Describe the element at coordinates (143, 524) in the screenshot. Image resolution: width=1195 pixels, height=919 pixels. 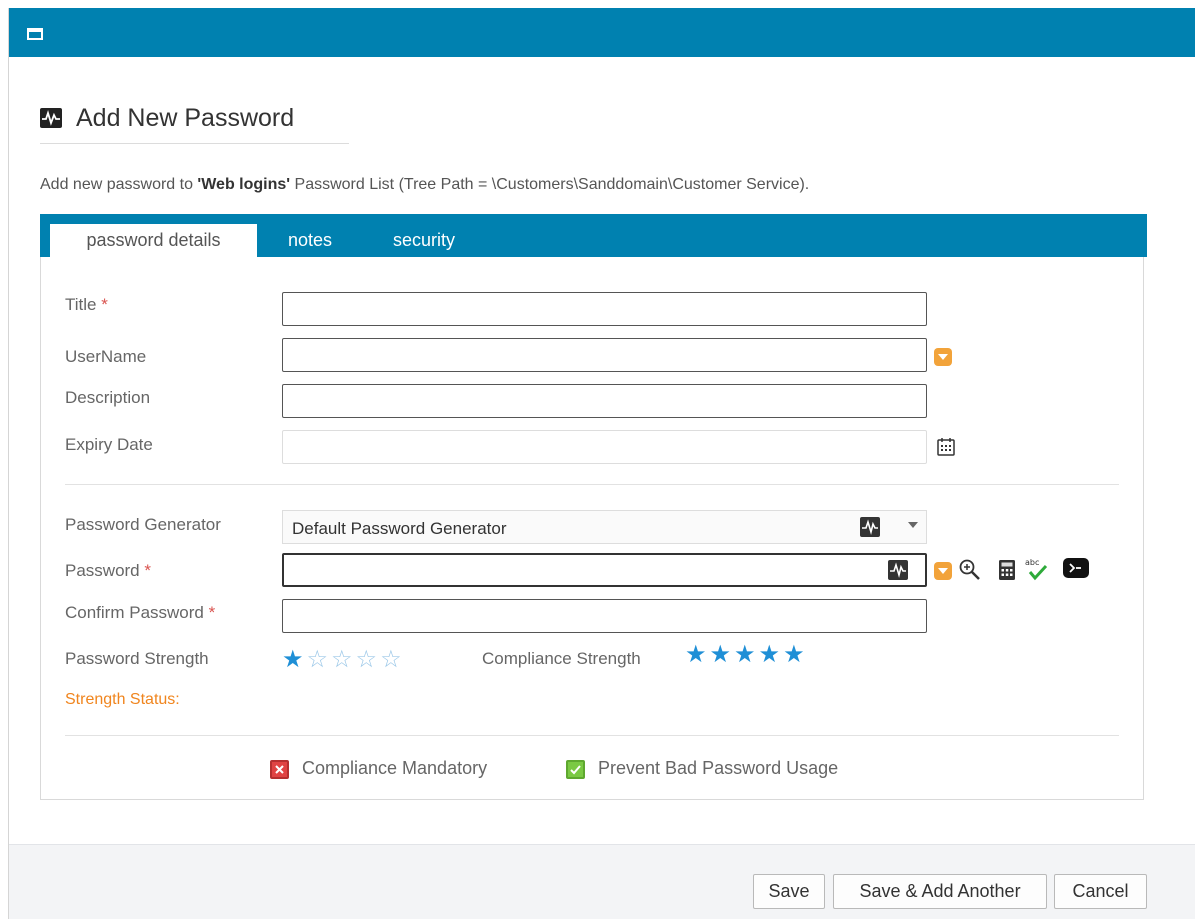
I see `generator-label: Password Generator` at that location.